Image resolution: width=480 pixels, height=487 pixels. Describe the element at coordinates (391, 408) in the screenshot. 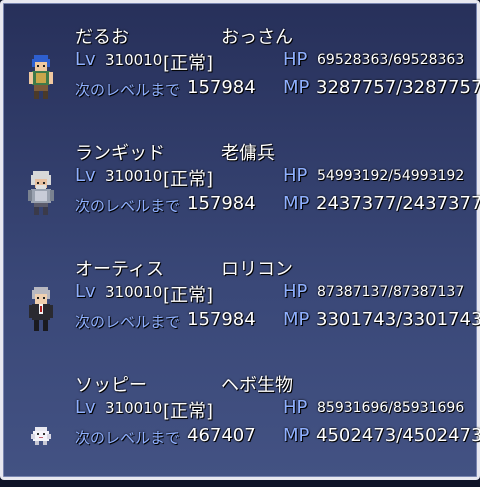

I see `hp-value: 85931696/85931696` at that location.